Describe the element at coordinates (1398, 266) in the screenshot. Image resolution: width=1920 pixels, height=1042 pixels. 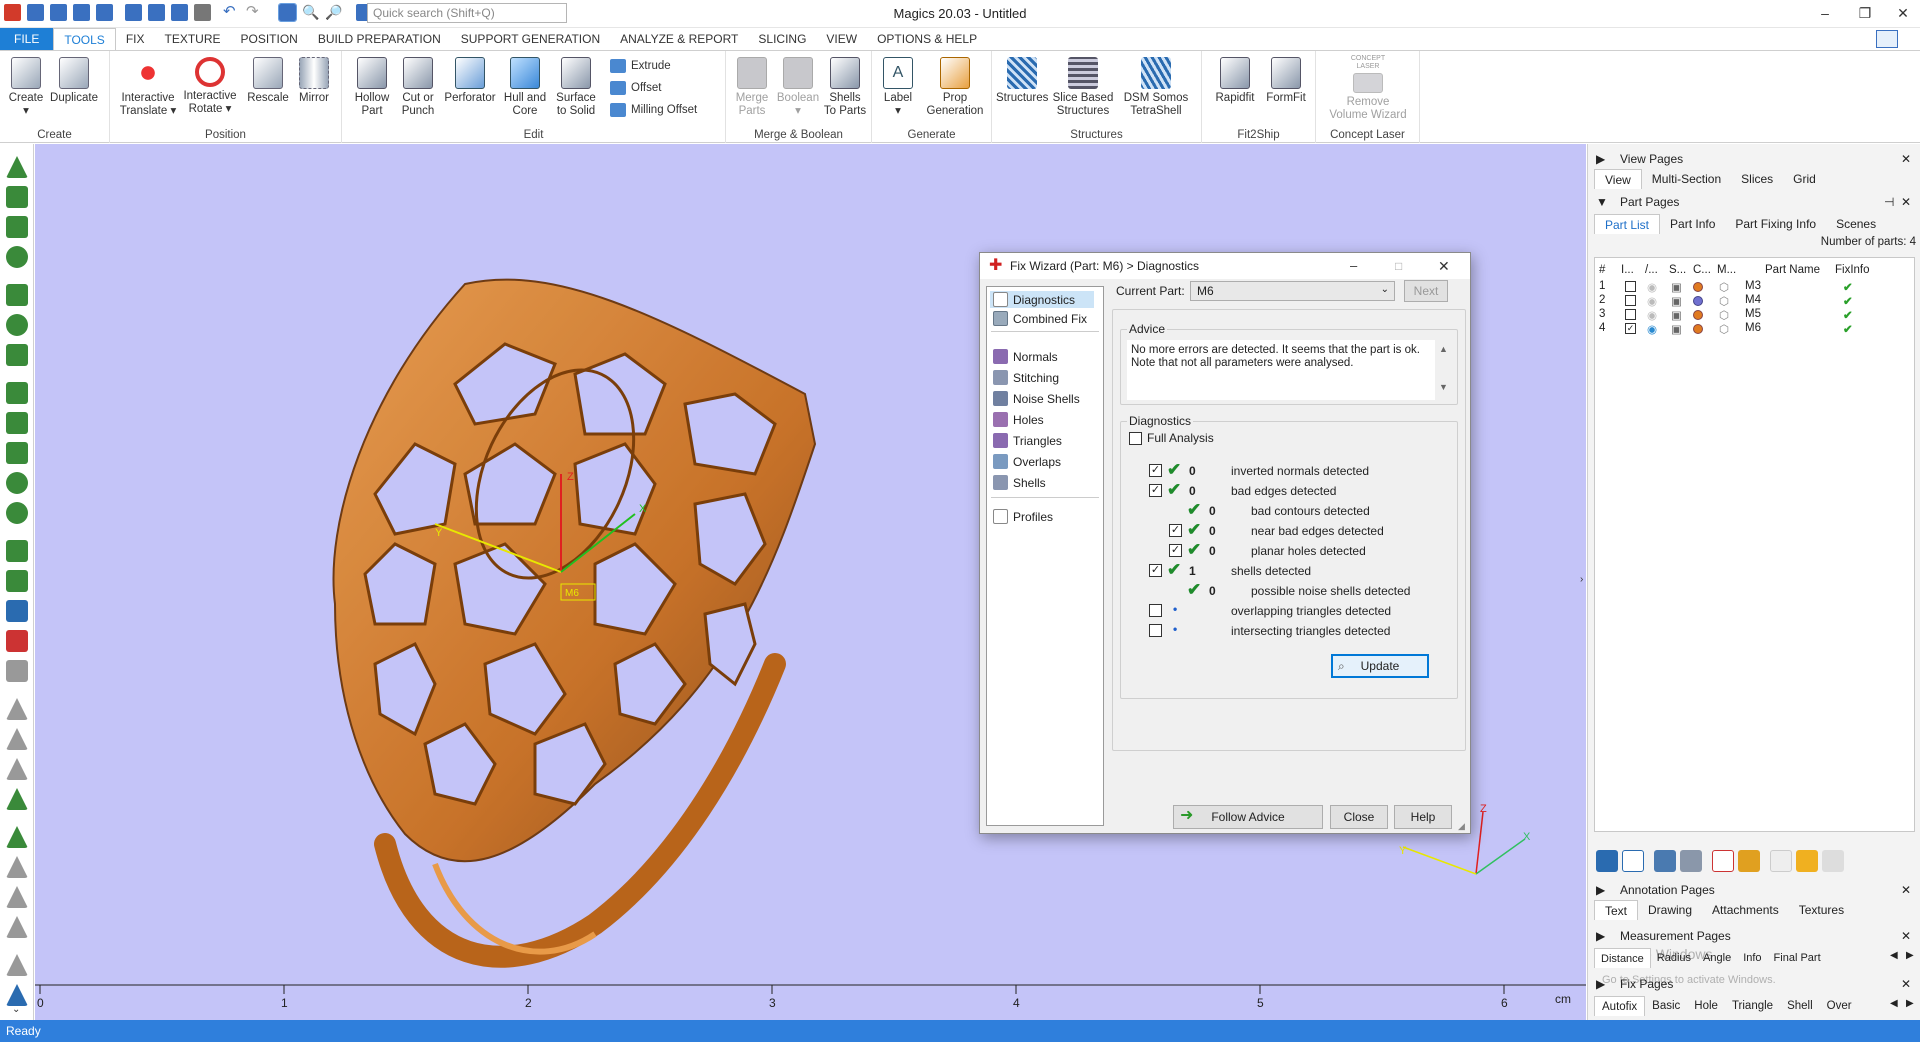
I see `dialog-maximize-button: □` at that location.